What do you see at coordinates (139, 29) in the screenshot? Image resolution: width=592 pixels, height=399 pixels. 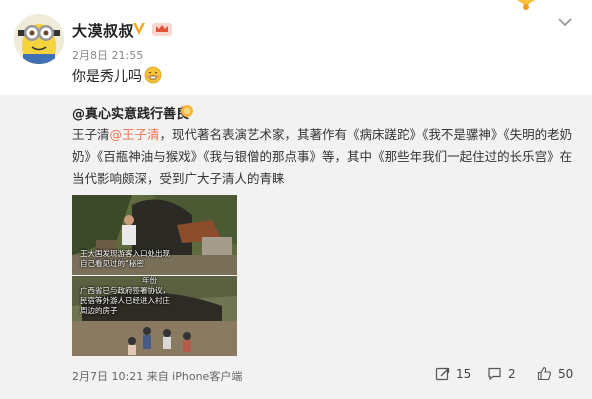 I see `v-badge-icon` at bounding box center [139, 29].